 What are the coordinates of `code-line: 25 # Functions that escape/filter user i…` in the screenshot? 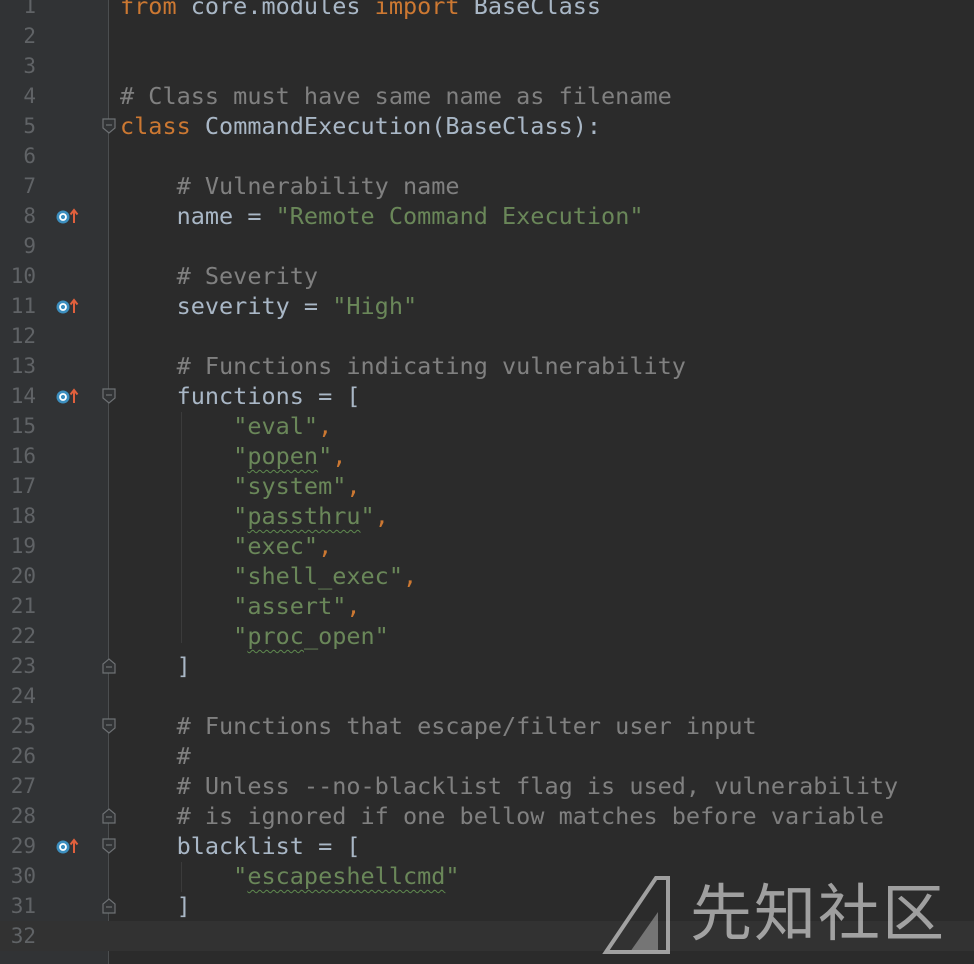 It's located at (487, 726).